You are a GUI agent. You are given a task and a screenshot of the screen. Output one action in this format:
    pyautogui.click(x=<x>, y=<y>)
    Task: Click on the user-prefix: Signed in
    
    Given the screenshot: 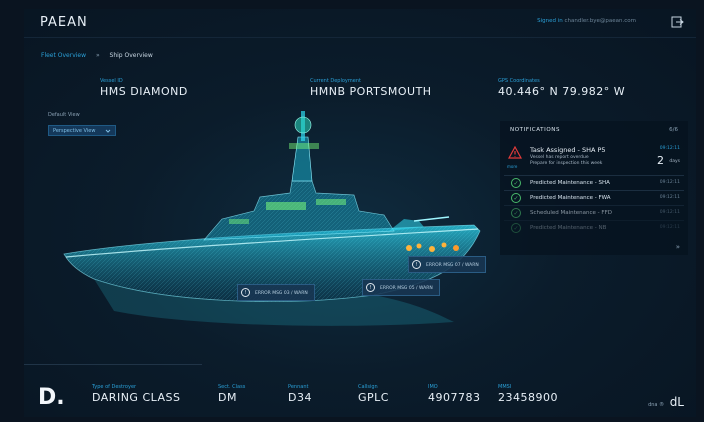 What is the action you would take?
    pyautogui.click(x=550, y=21)
    